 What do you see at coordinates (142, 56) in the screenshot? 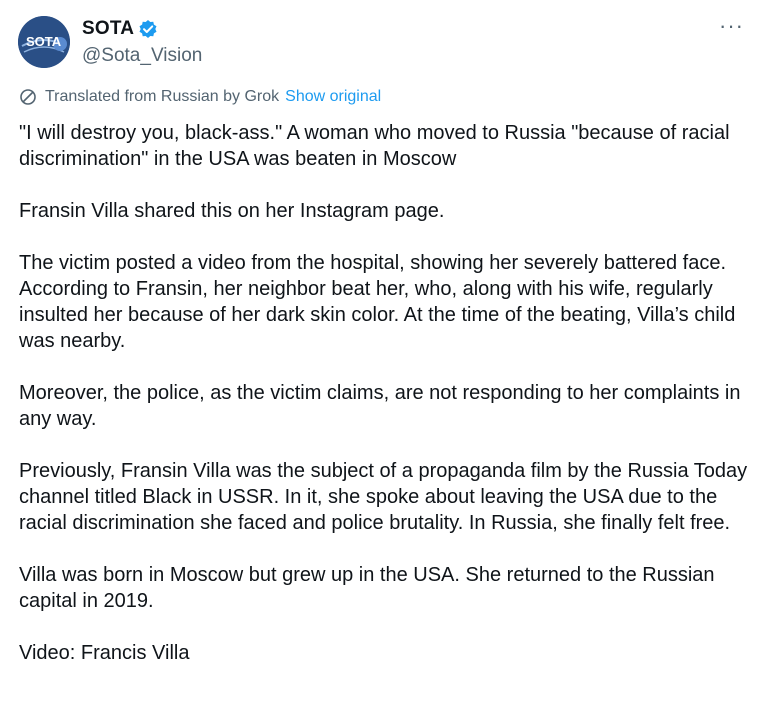
I see `author-handle: @Sota_Vision` at bounding box center [142, 56].